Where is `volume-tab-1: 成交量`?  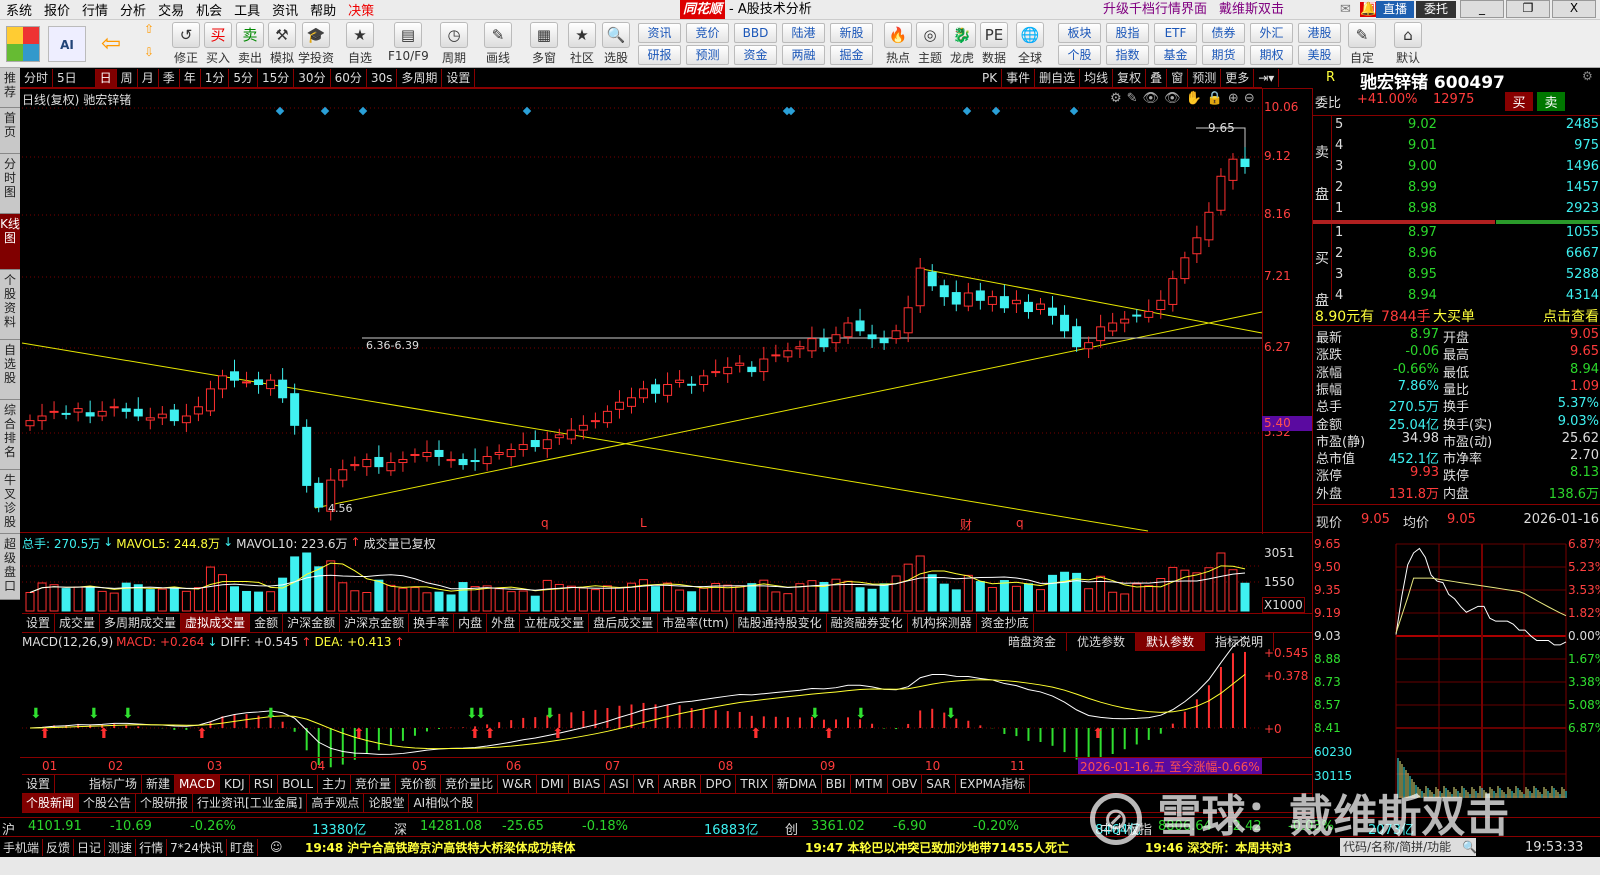
volume-tab-1: 成交量 is located at coordinates (78, 623).